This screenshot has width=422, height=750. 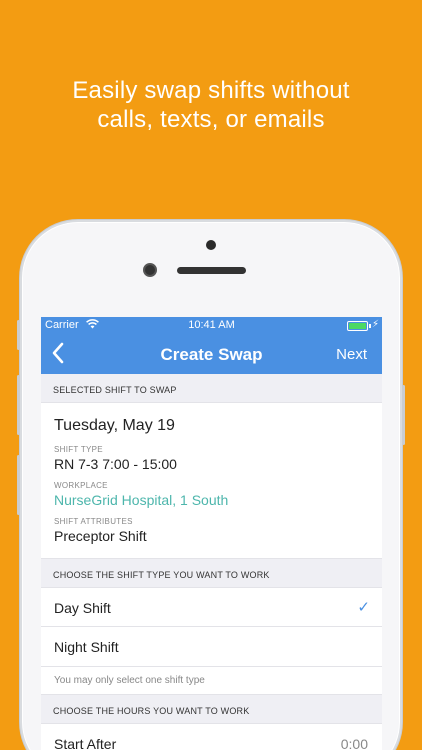 I want to click on charging-bolt-icon: ⚡, so click(x=375, y=324).